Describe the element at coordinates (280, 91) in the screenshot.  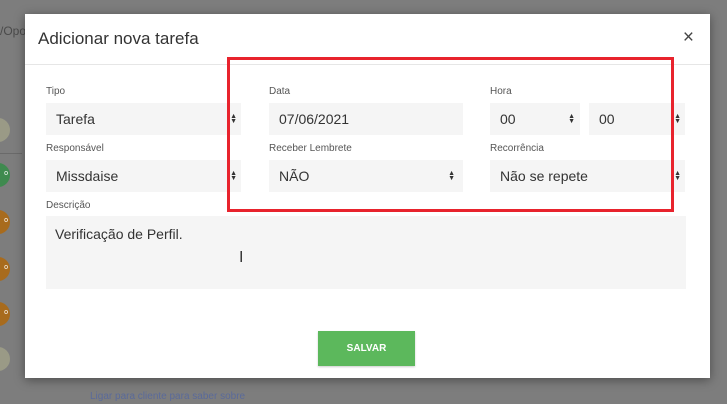
I see `data-label: Data` at that location.